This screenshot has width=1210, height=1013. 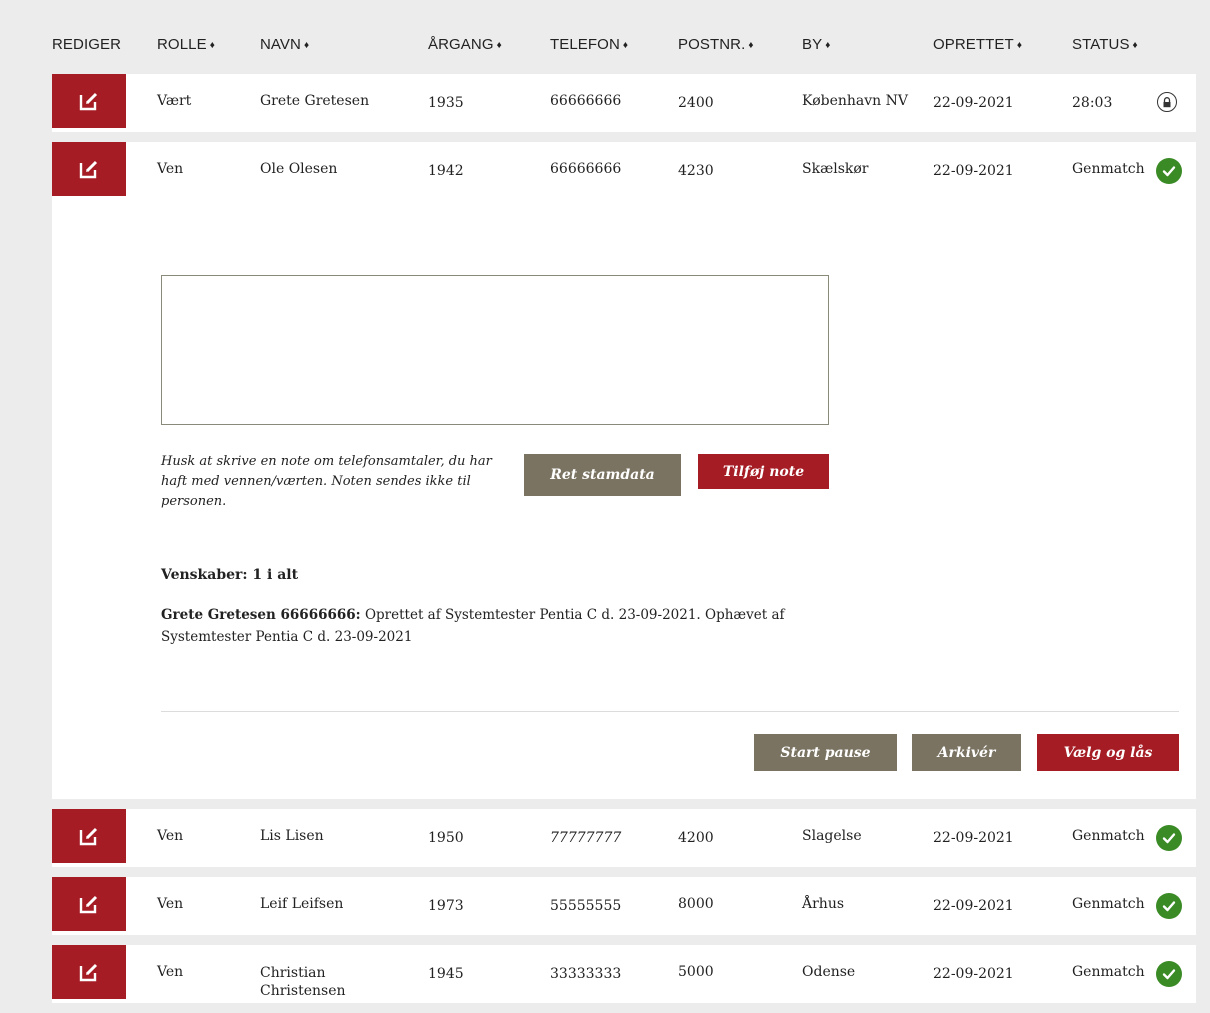 What do you see at coordinates (174, 101) in the screenshot?
I see `cell-rolle: Vært` at bounding box center [174, 101].